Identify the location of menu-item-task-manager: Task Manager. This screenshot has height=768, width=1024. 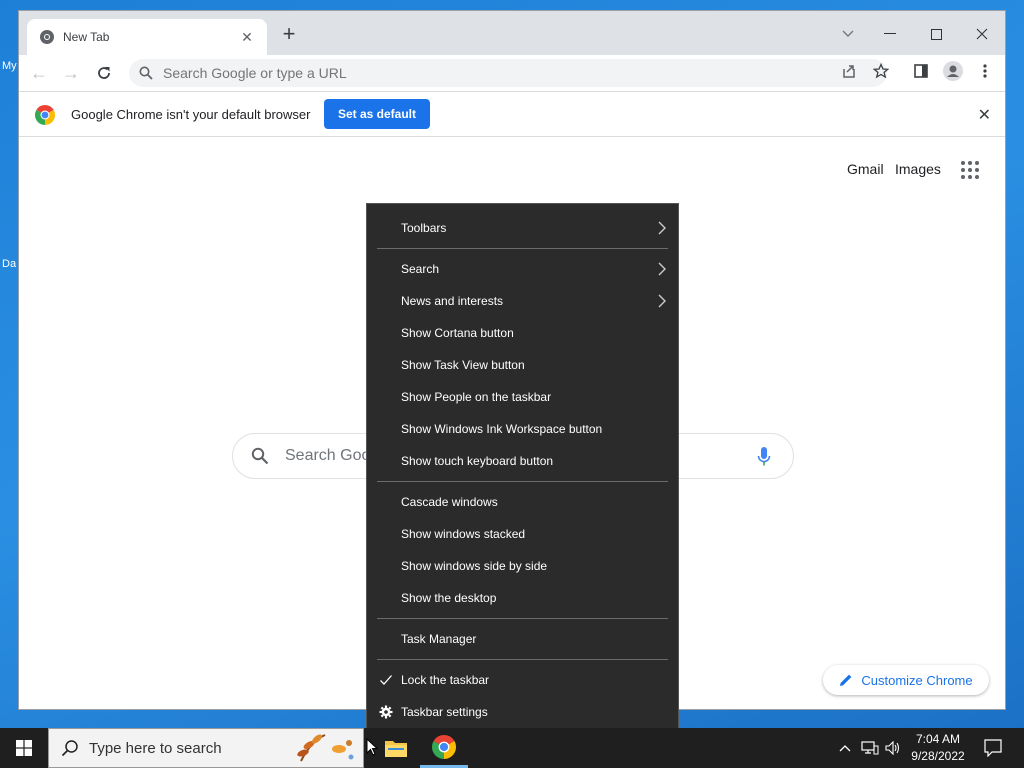
(522, 639).